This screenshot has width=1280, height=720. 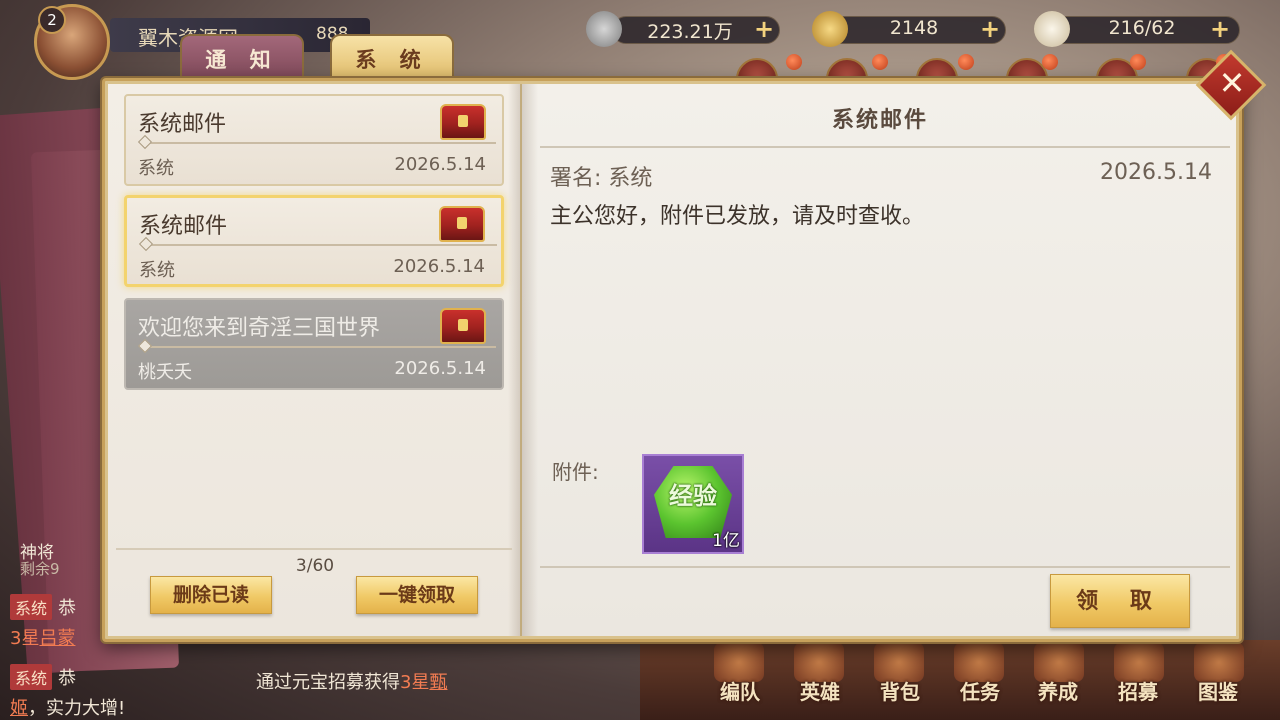 What do you see at coordinates (40, 569) in the screenshot?
I see `side-event-sub: 剩余9` at bounding box center [40, 569].